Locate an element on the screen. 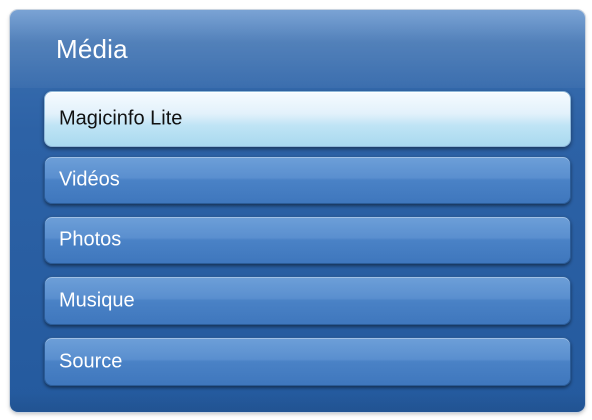 Image resolution: width=592 pixels, height=420 pixels. menu-item-label: Musique is located at coordinates (97, 300).